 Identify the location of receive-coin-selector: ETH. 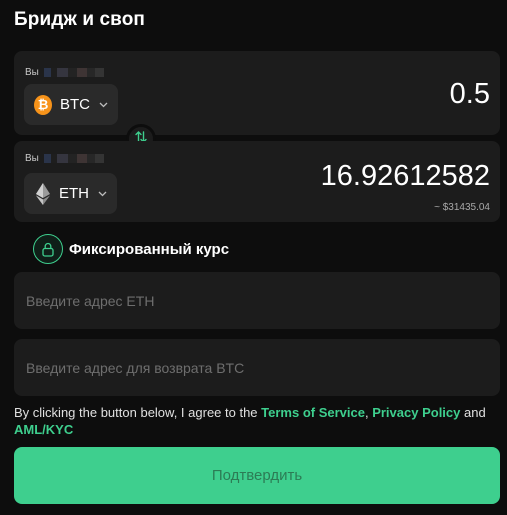
(70, 193).